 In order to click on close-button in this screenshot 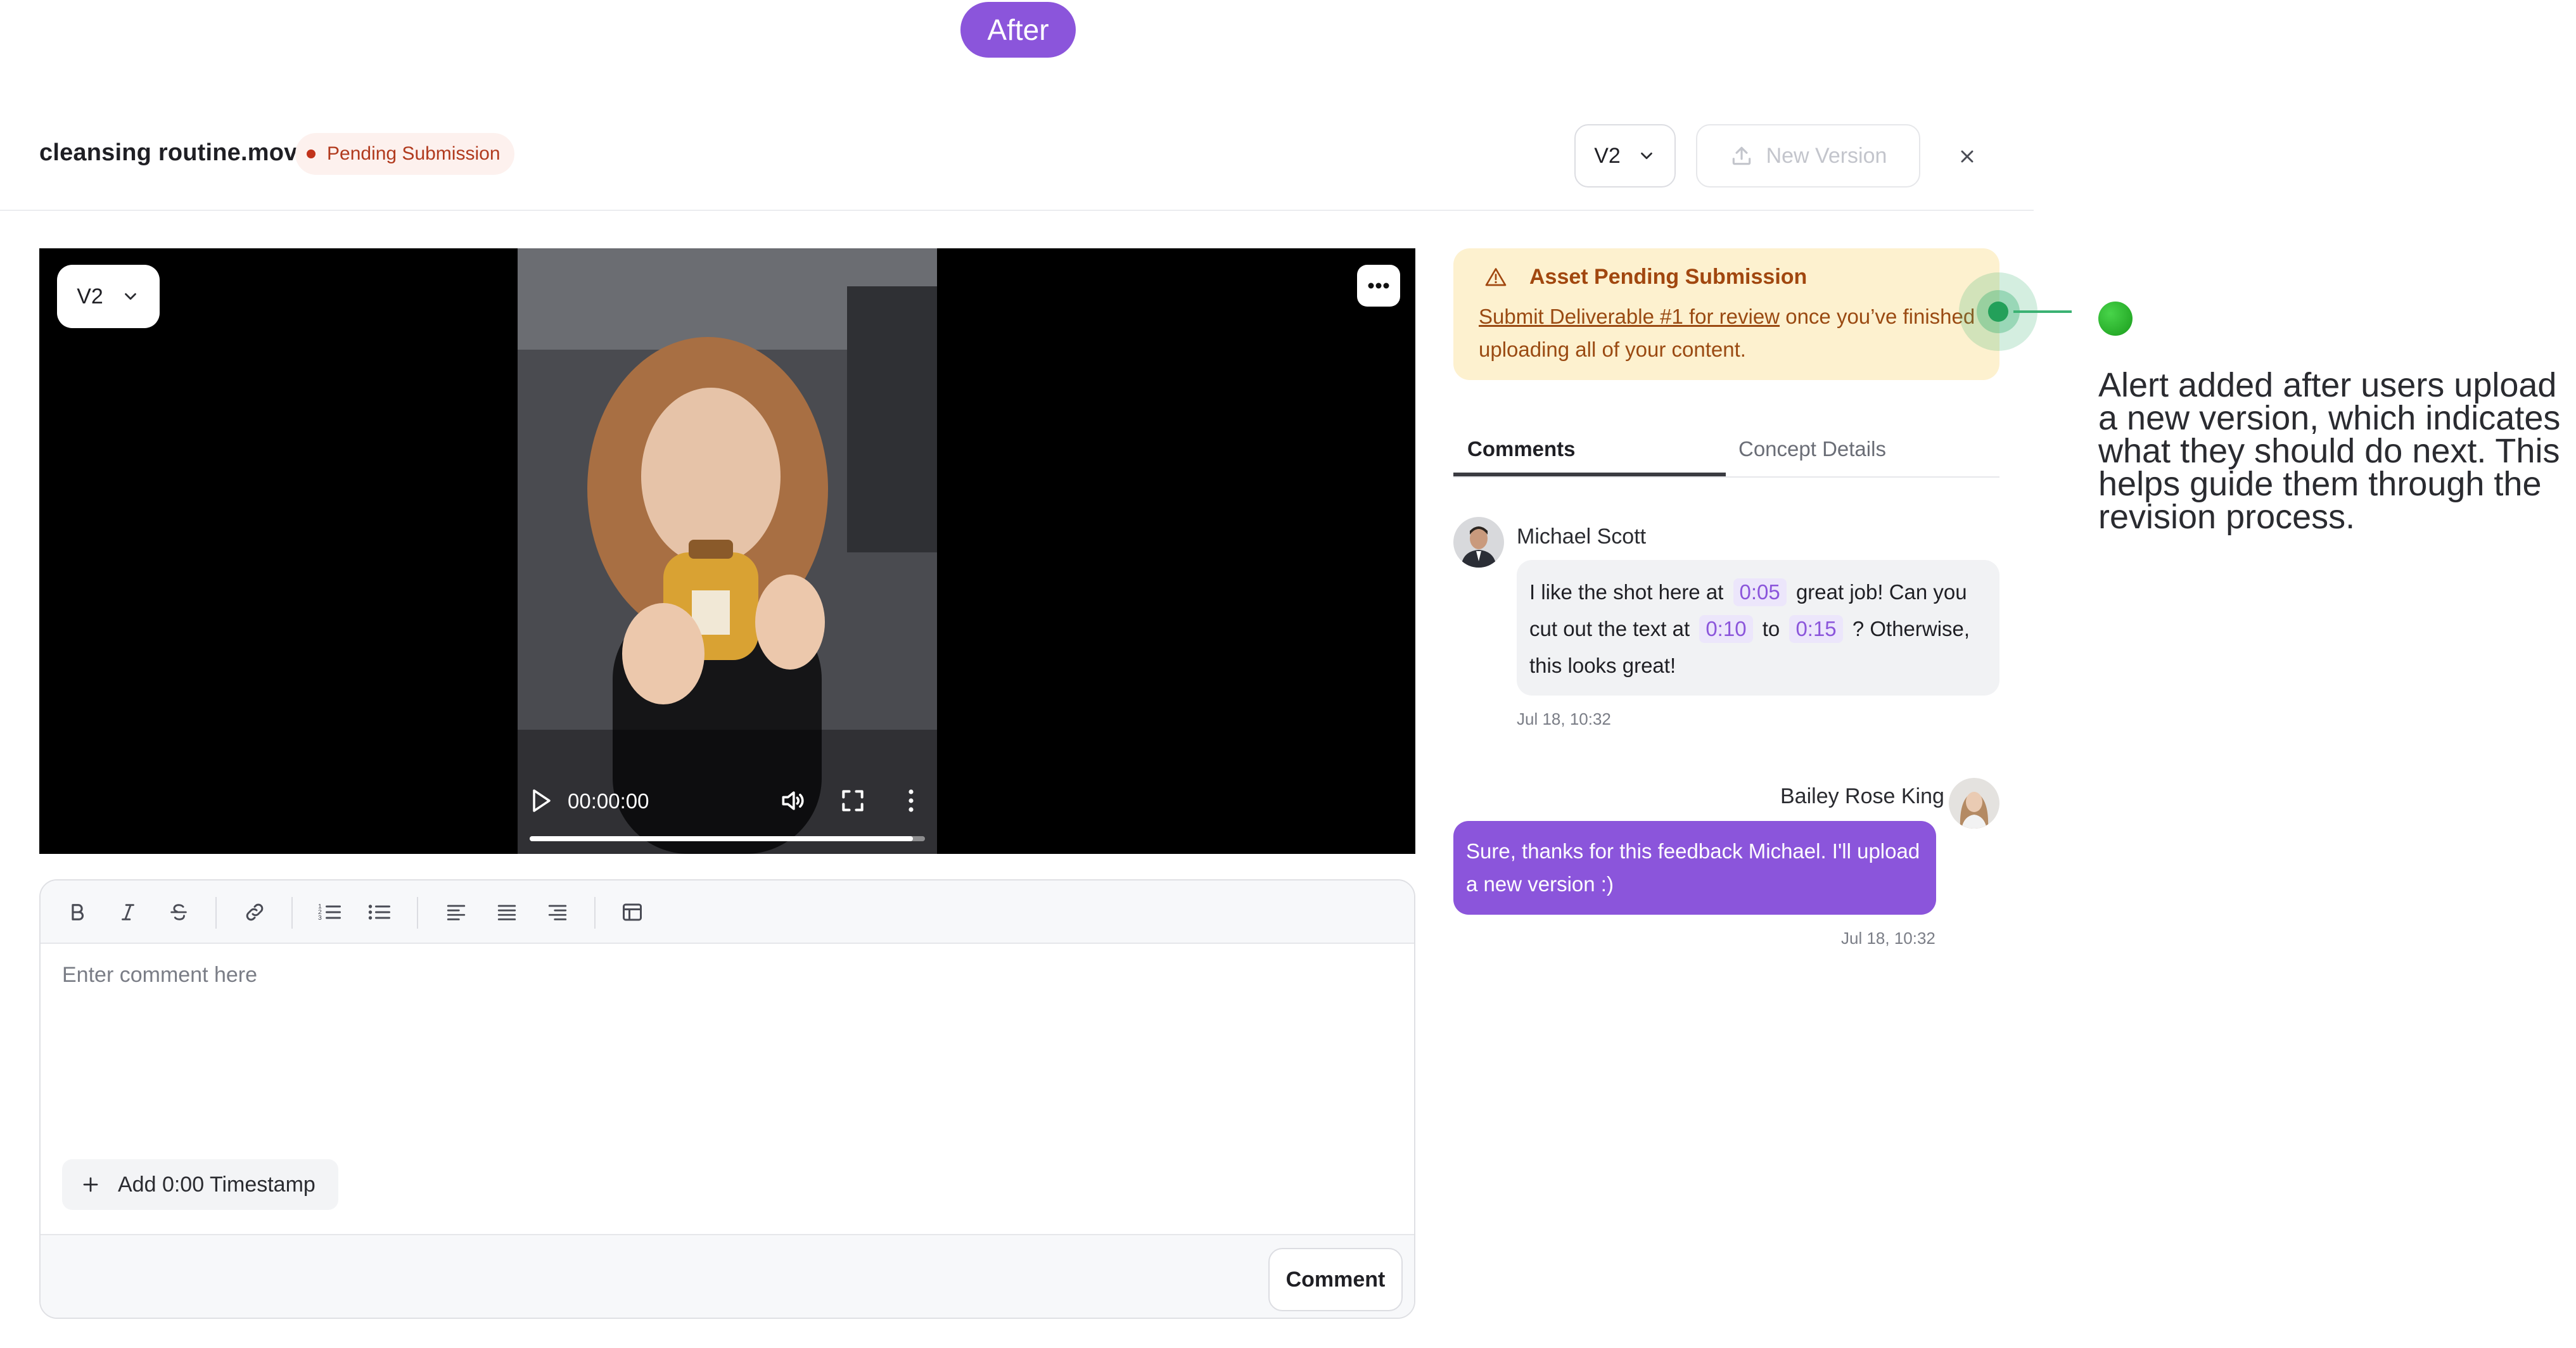, I will do `click(1968, 157)`.